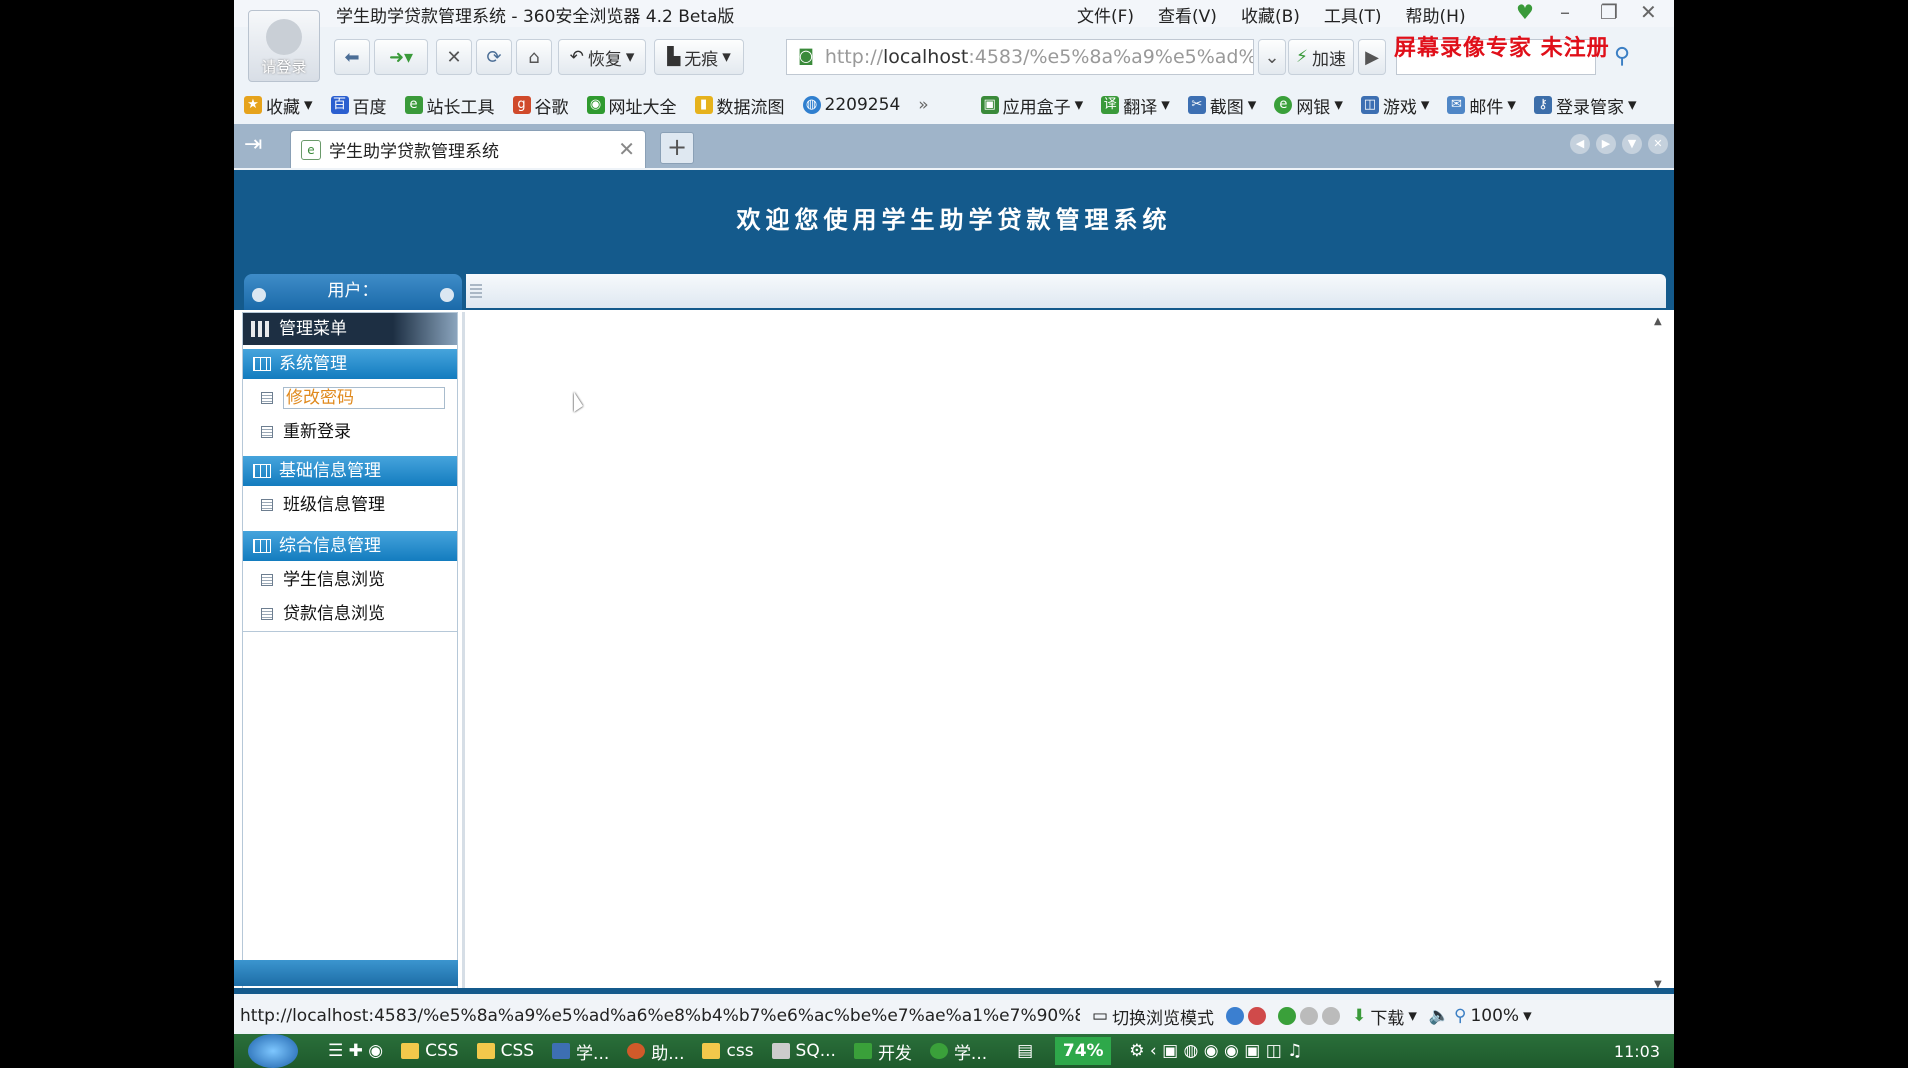 This screenshot has width=1908, height=1068. I want to click on forward-button: ➜▾, so click(401, 57).